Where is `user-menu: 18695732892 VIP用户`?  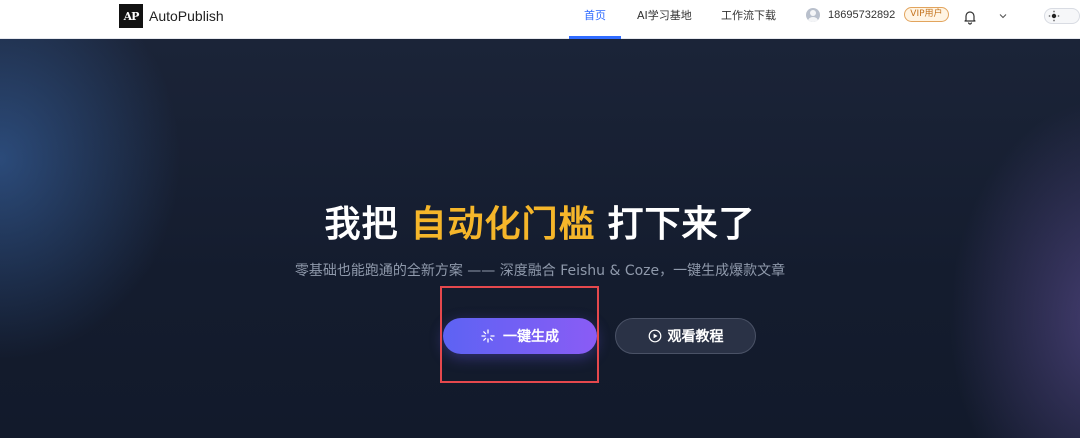
user-menu: 18695732892 VIP用户 is located at coordinates (877, 14).